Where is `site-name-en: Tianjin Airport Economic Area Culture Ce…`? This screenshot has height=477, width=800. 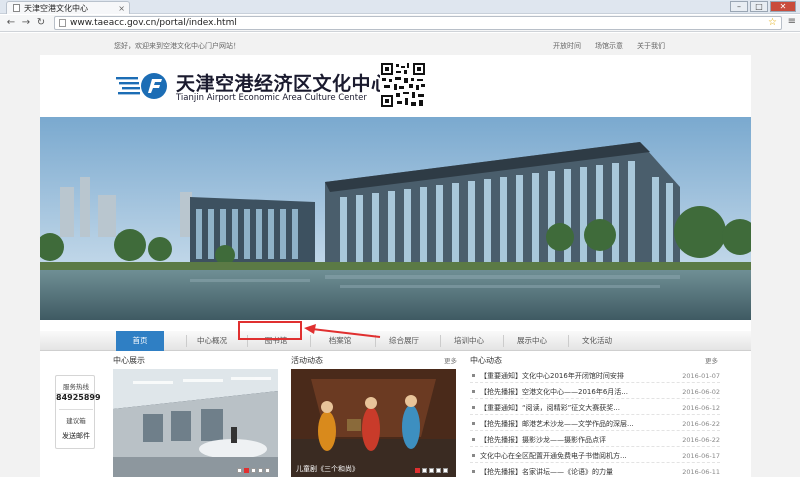 site-name-en: Tianjin Airport Economic Area Culture Ce… is located at coordinates (271, 98).